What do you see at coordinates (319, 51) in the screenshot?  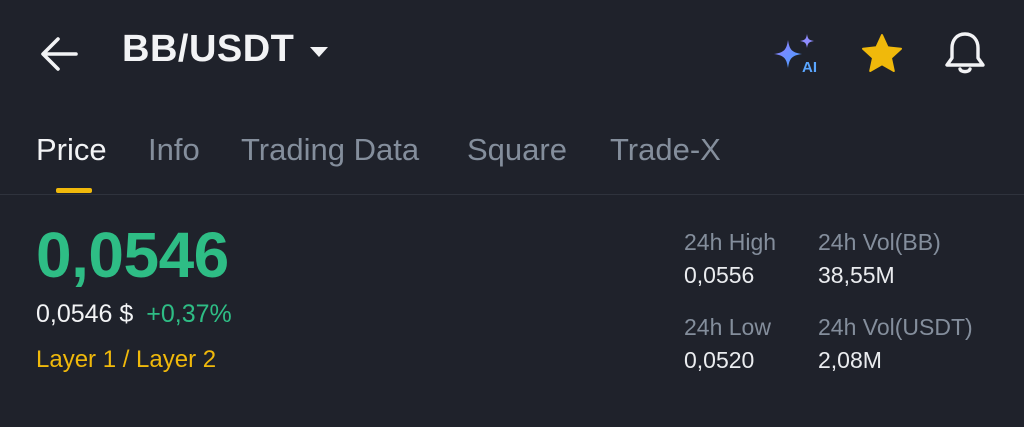 I see `caret-down-icon` at bounding box center [319, 51].